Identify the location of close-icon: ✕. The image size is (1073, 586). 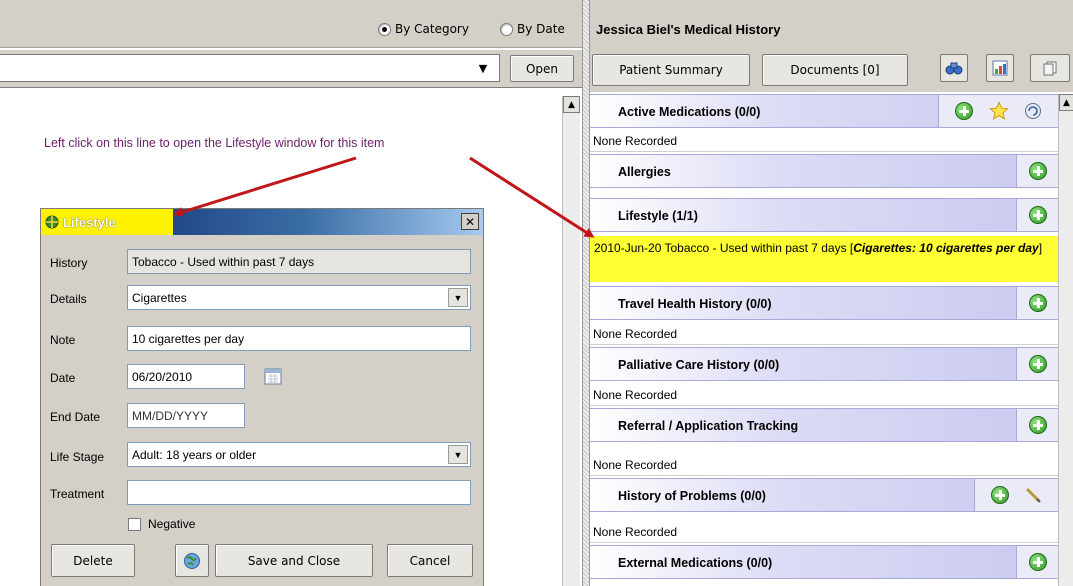
(470, 221).